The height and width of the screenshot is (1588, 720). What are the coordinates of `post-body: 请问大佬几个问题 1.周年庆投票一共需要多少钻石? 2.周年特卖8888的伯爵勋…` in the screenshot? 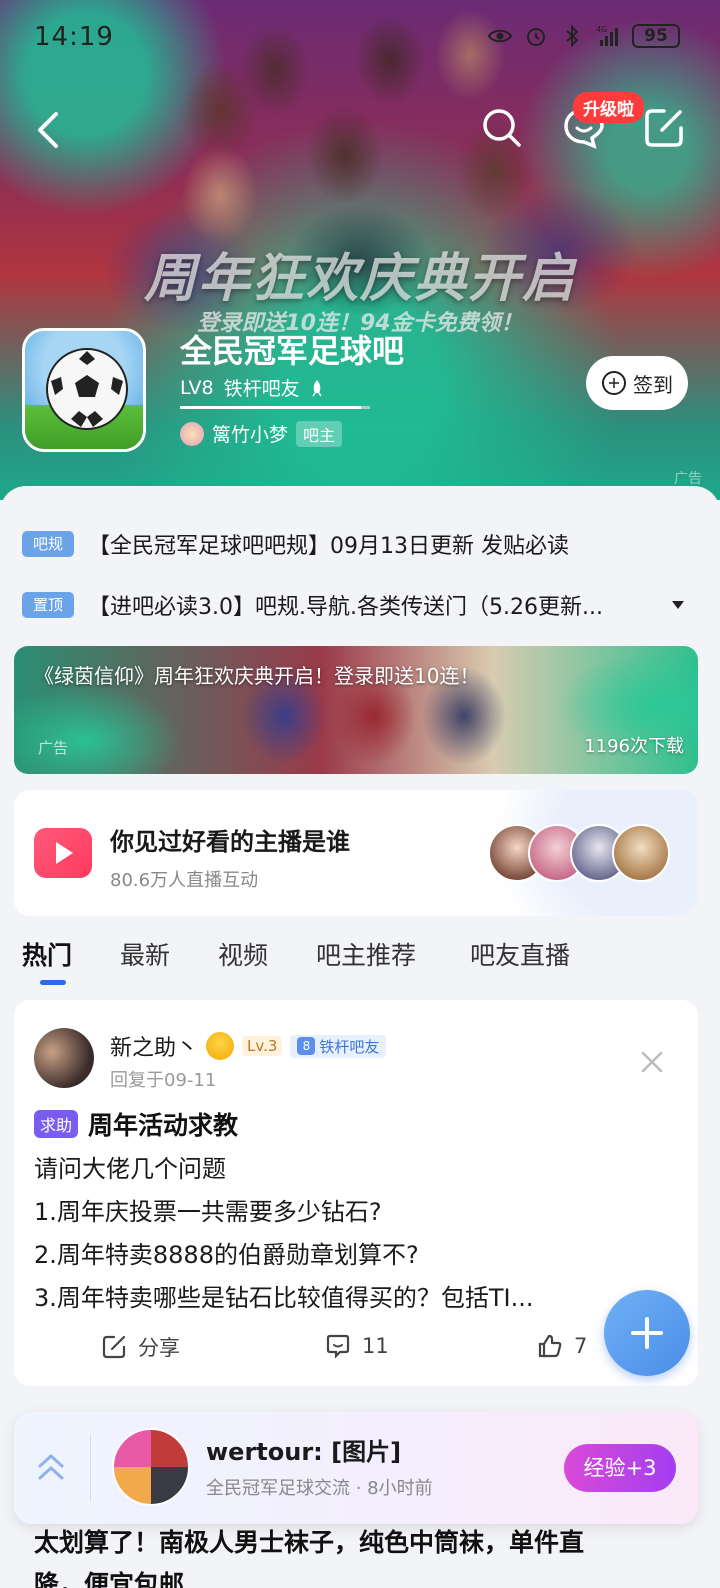 It's located at (354, 1234).